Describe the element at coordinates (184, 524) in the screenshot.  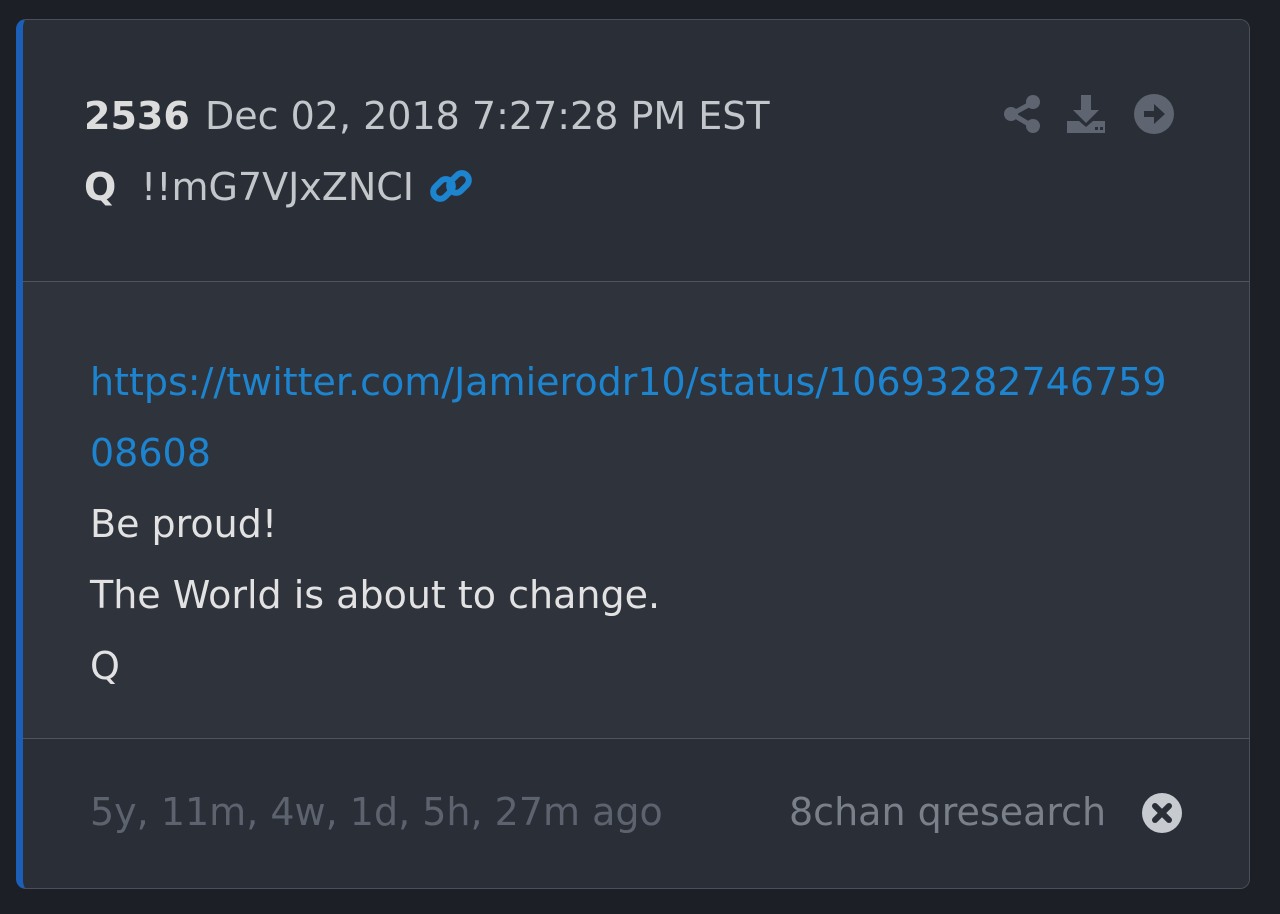
I see `body-line: Be proud!` at that location.